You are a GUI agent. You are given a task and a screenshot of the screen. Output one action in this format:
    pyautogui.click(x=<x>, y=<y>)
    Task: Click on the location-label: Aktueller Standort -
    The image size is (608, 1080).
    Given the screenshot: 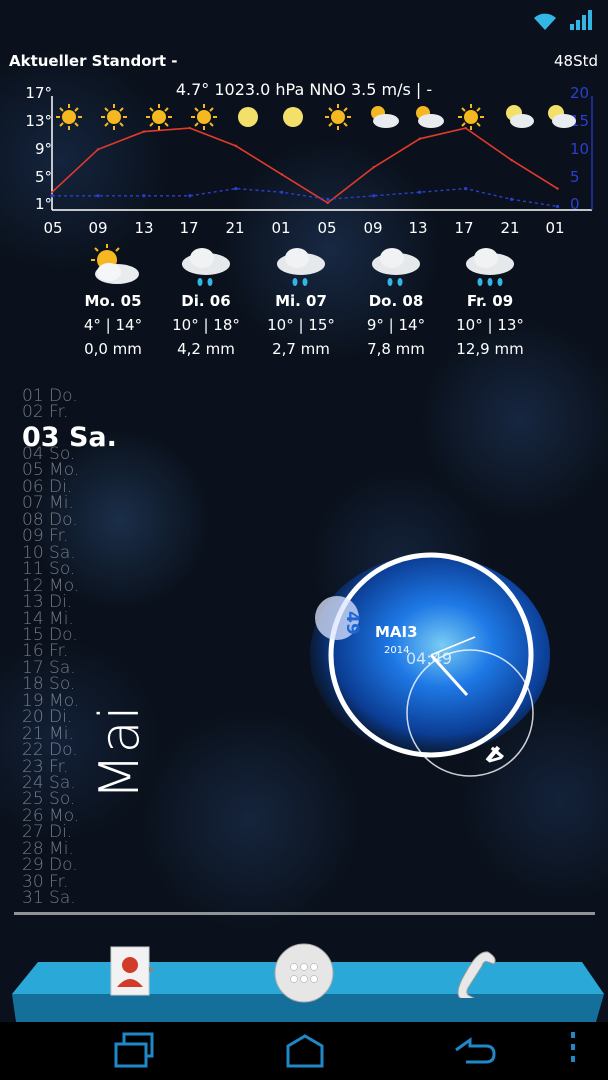 What is the action you would take?
    pyautogui.click(x=93, y=61)
    